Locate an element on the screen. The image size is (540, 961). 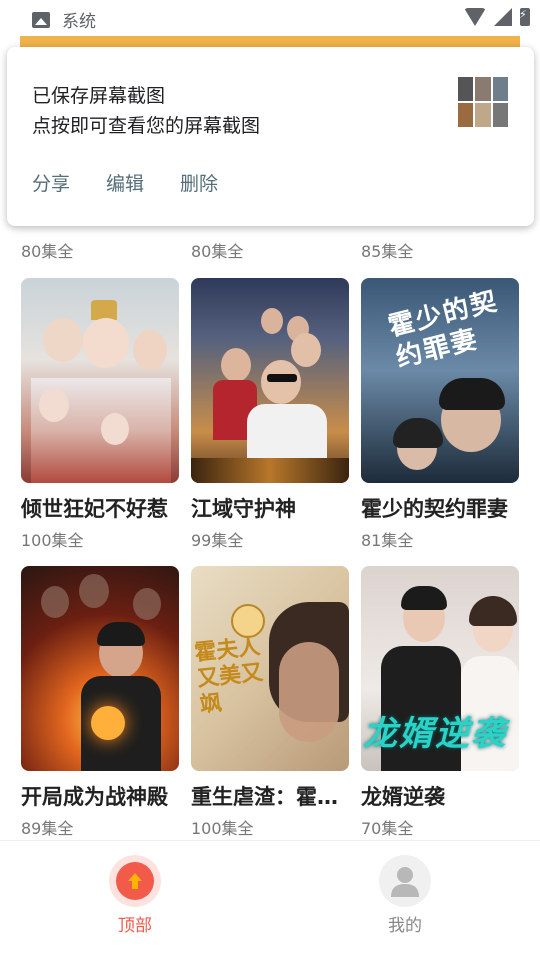
notification-title: 已保存屏幕截图 is located at coordinates (99, 96).